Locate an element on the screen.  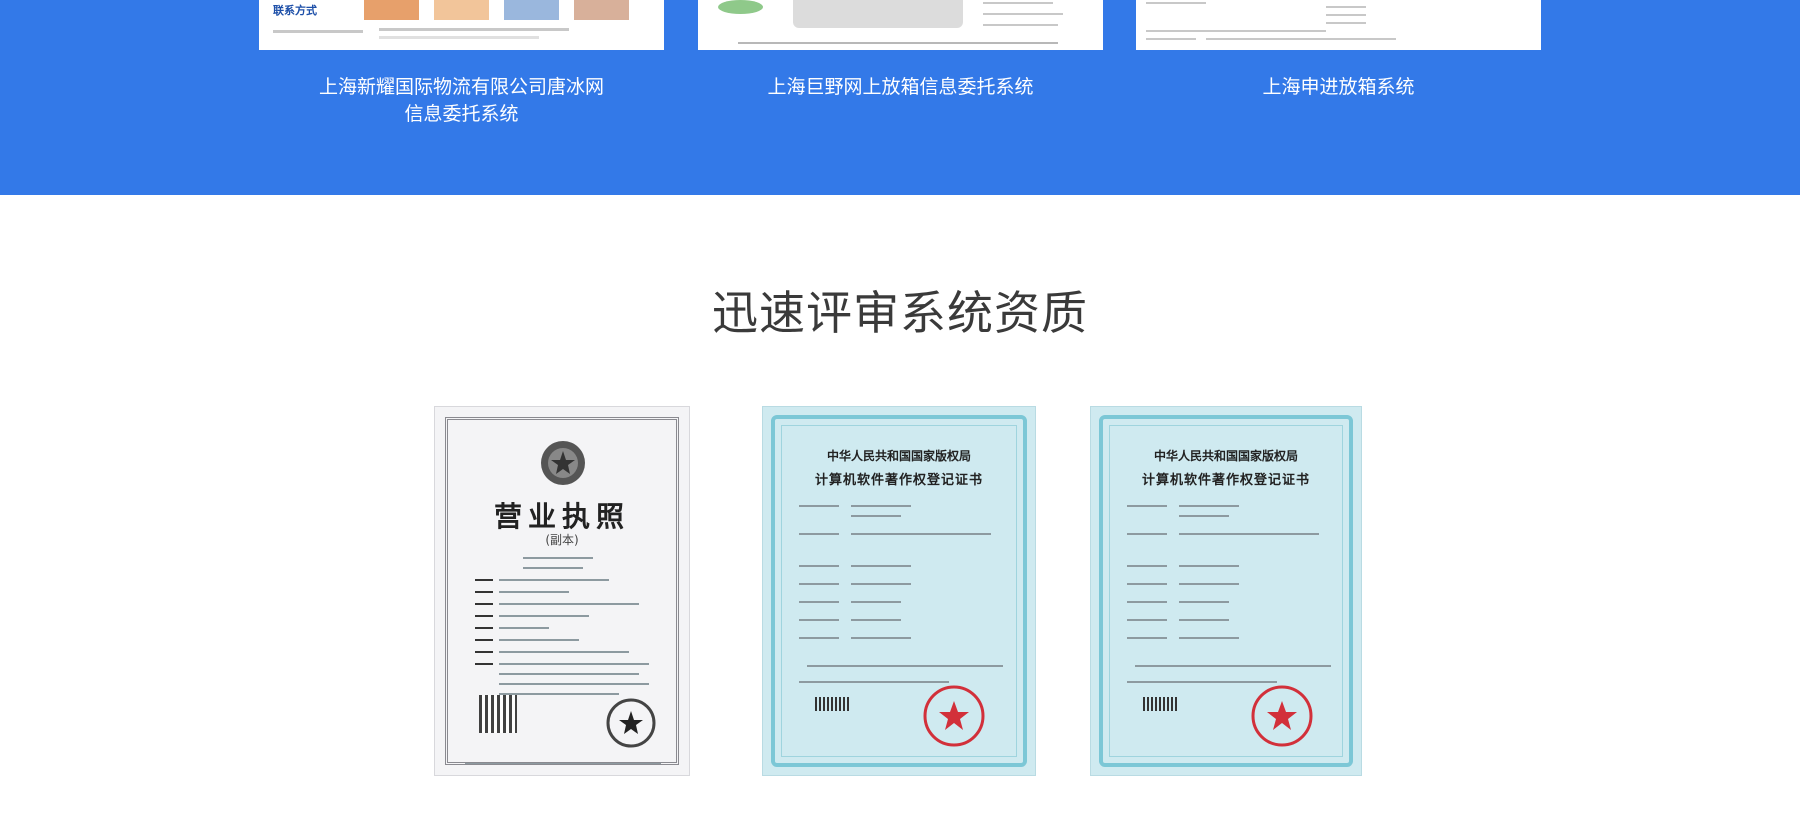
thumb-logo is located at coordinates (740, 7).